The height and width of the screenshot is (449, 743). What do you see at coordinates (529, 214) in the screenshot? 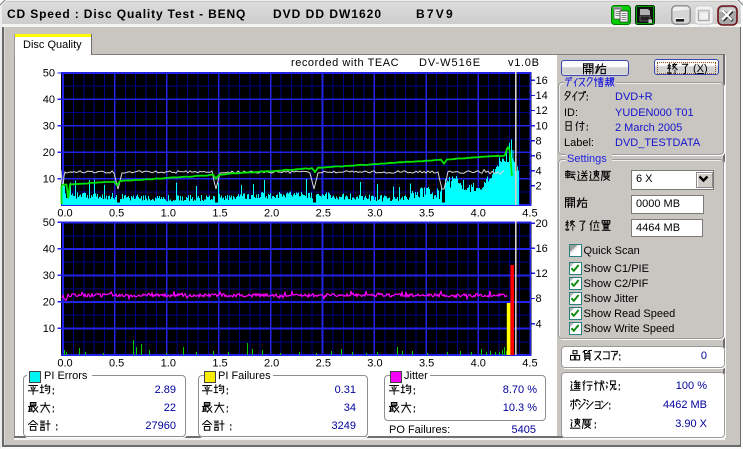
I see `svg-text: 4.5` at bounding box center [529, 214].